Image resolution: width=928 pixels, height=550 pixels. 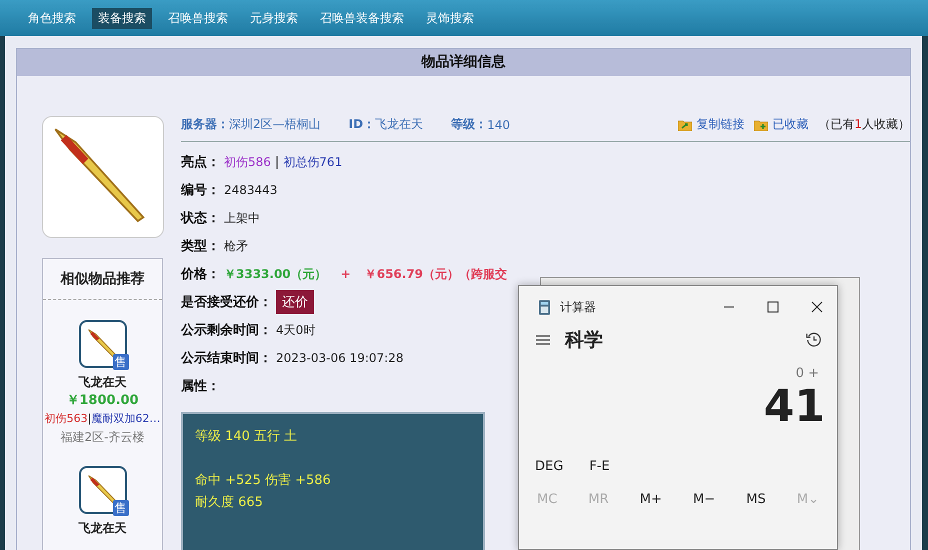 I want to click on item-server: 福建2区-齐云楼, so click(x=102, y=437).